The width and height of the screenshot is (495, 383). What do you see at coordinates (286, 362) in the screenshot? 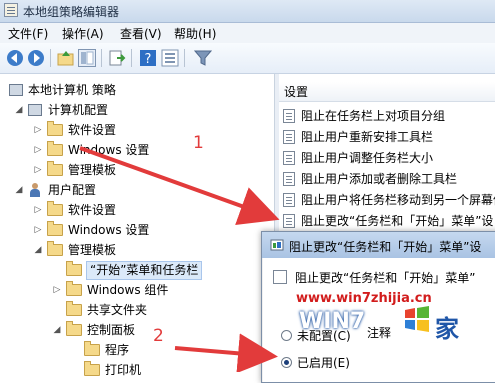
I see `radio-enabled` at bounding box center [286, 362].